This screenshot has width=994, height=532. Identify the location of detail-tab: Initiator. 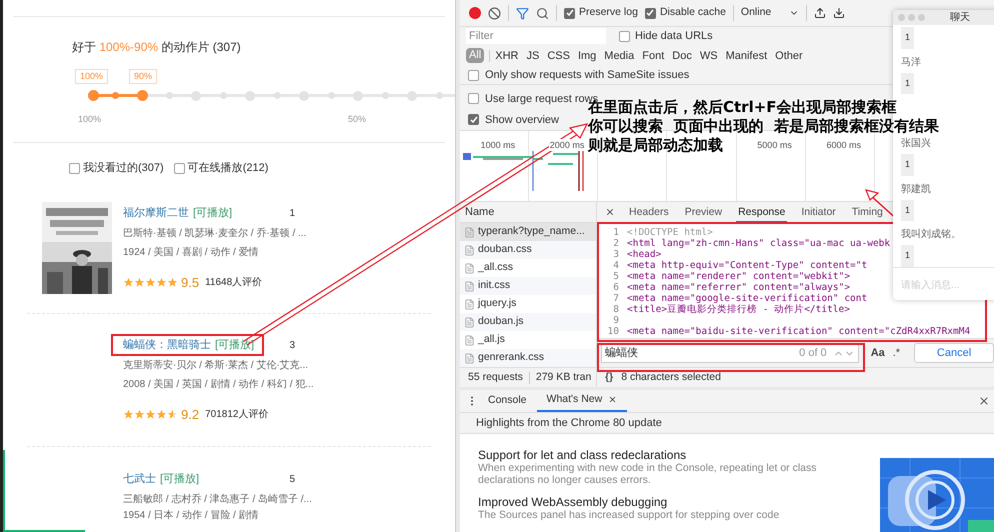
(818, 212).